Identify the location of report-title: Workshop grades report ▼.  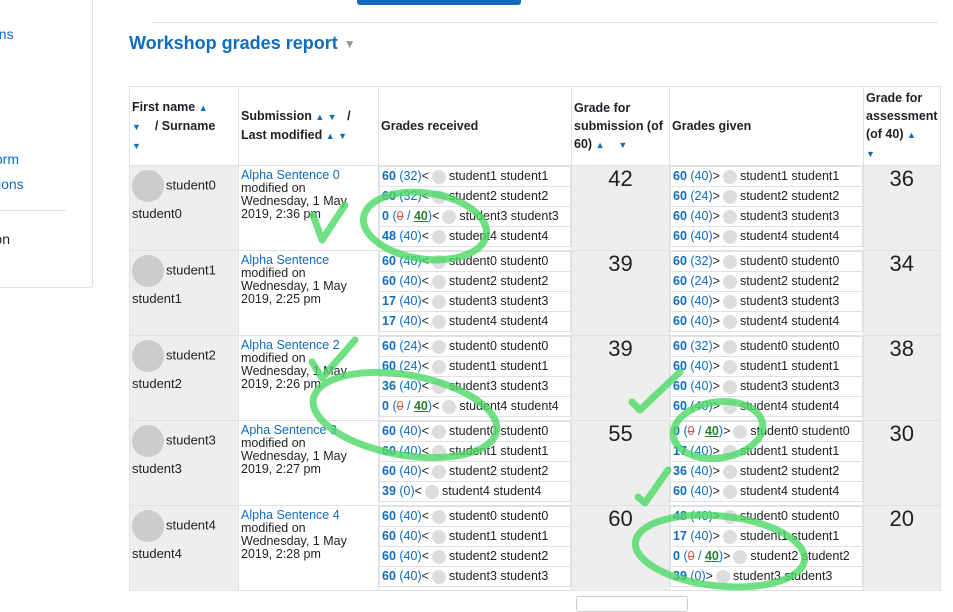
(242, 43).